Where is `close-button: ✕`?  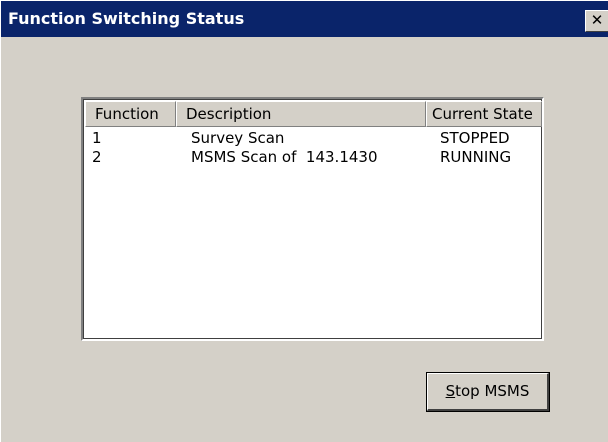
close-button: ✕ is located at coordinates (596, 21).